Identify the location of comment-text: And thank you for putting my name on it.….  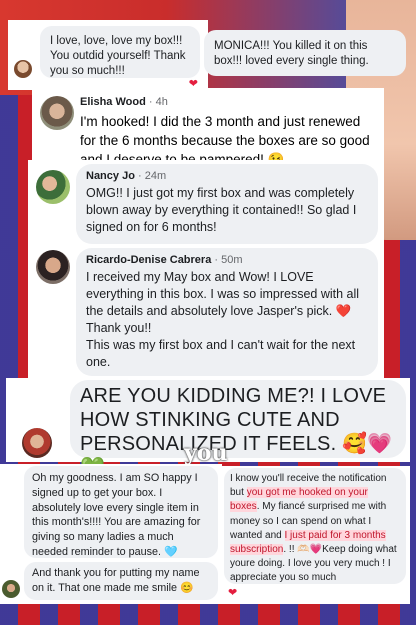
(116, 580).